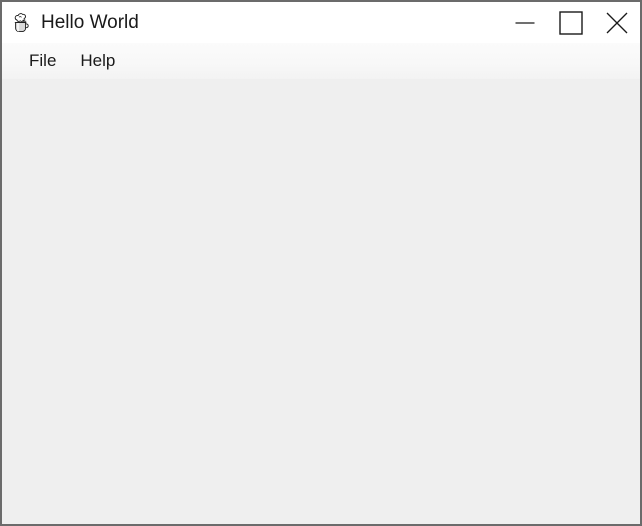 This screenshot has width=642, height=526. What do you see at coordinates (321, 61) in the screenshot?
I see `menu-bar: File Help` at bounding box center [321, 61].